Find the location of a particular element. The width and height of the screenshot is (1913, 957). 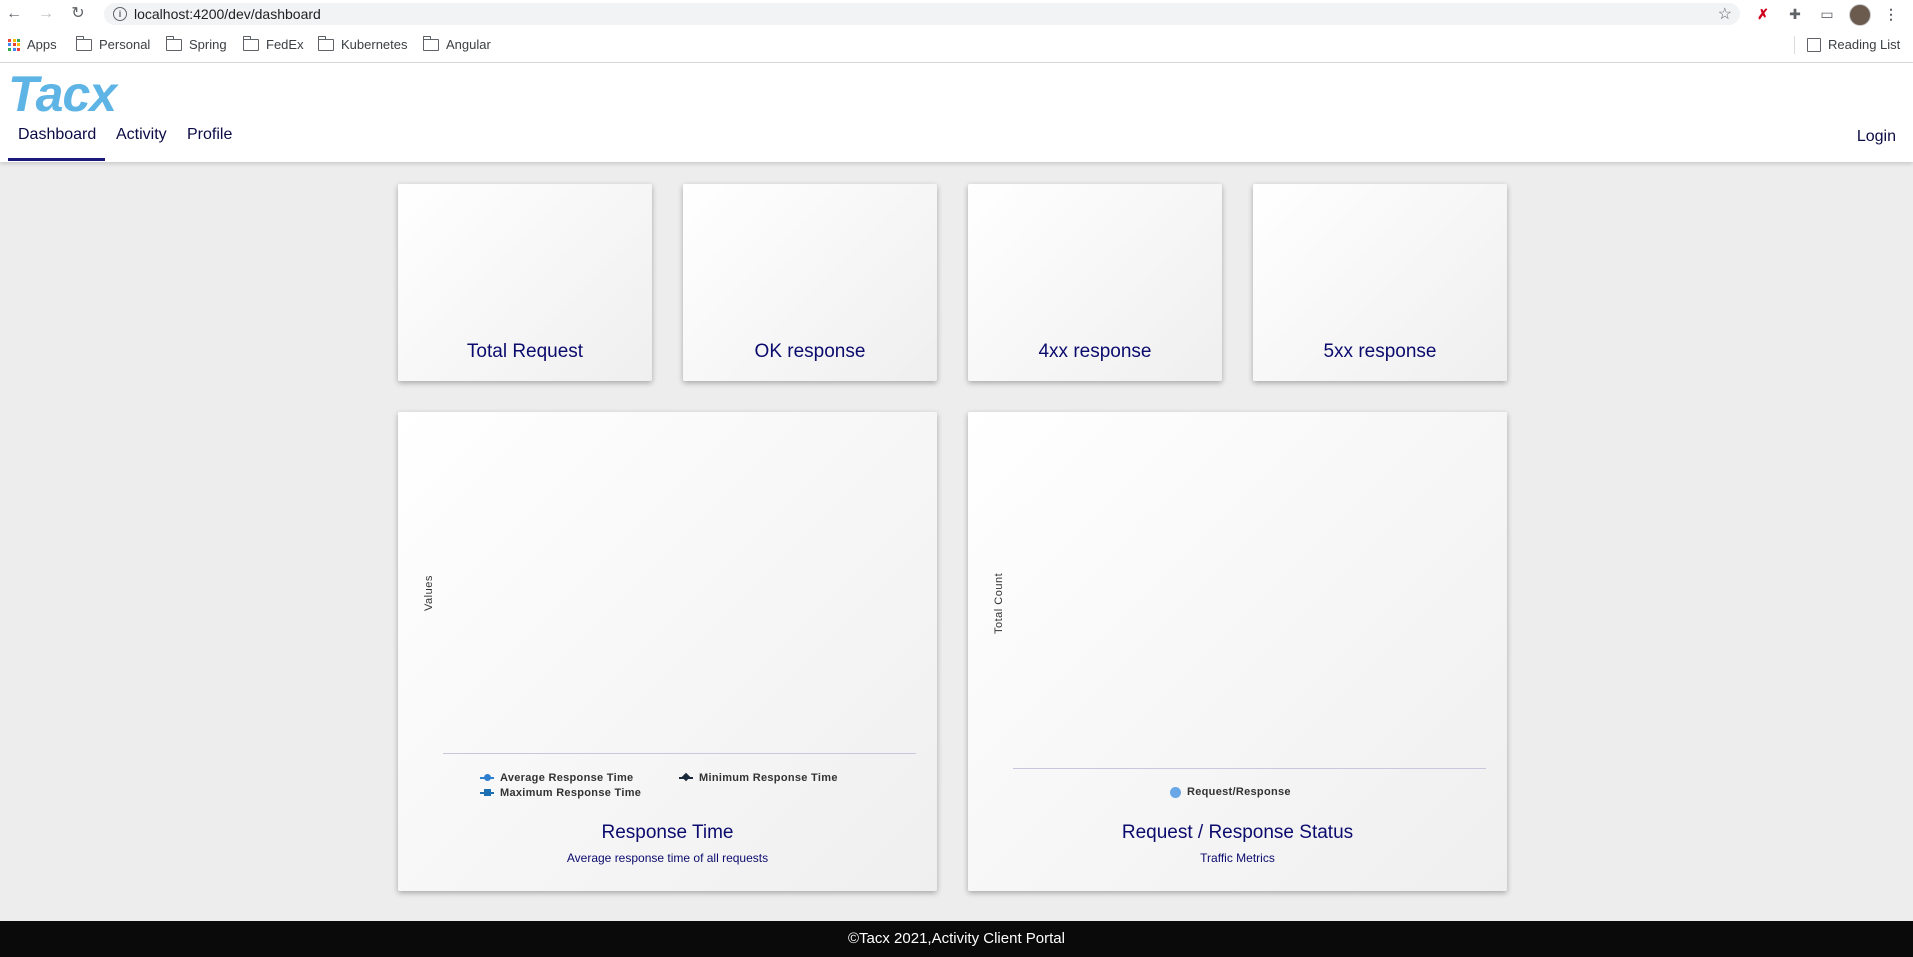

reload-icon: ↻ is located at coordinates (78, 14).